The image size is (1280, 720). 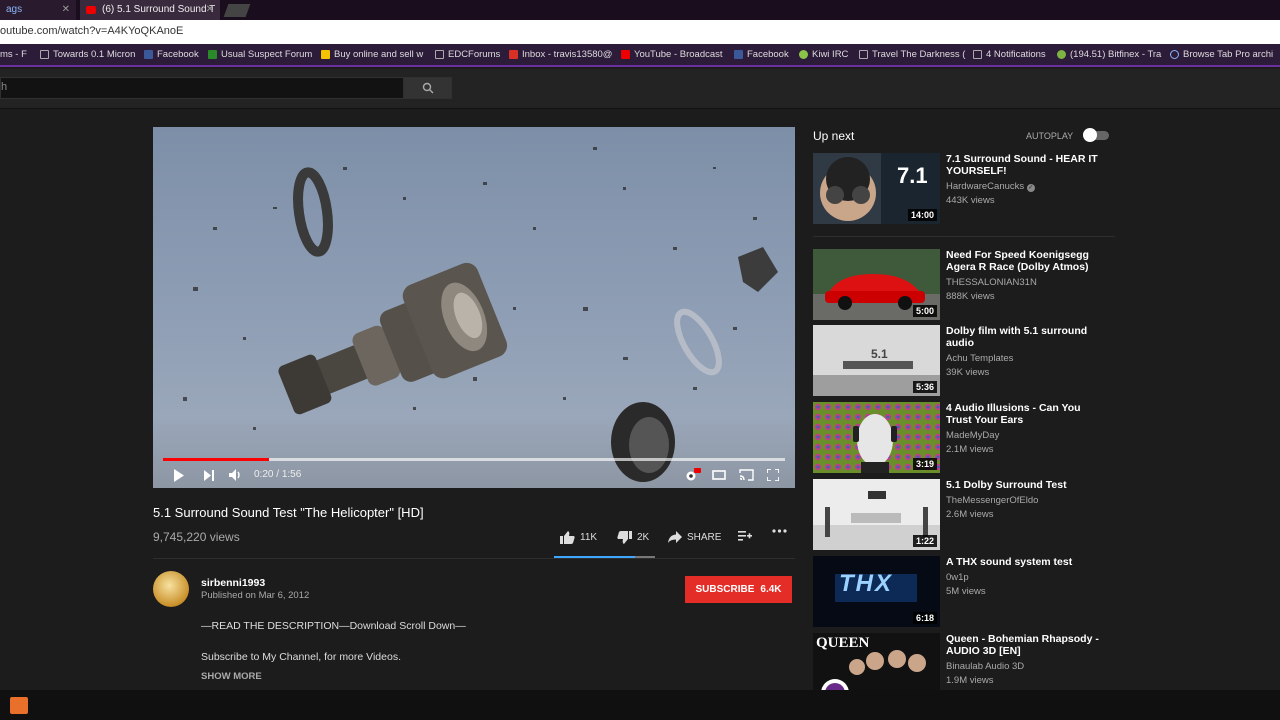 I want to click on theater-mode-button, so click(x=719, y=475).